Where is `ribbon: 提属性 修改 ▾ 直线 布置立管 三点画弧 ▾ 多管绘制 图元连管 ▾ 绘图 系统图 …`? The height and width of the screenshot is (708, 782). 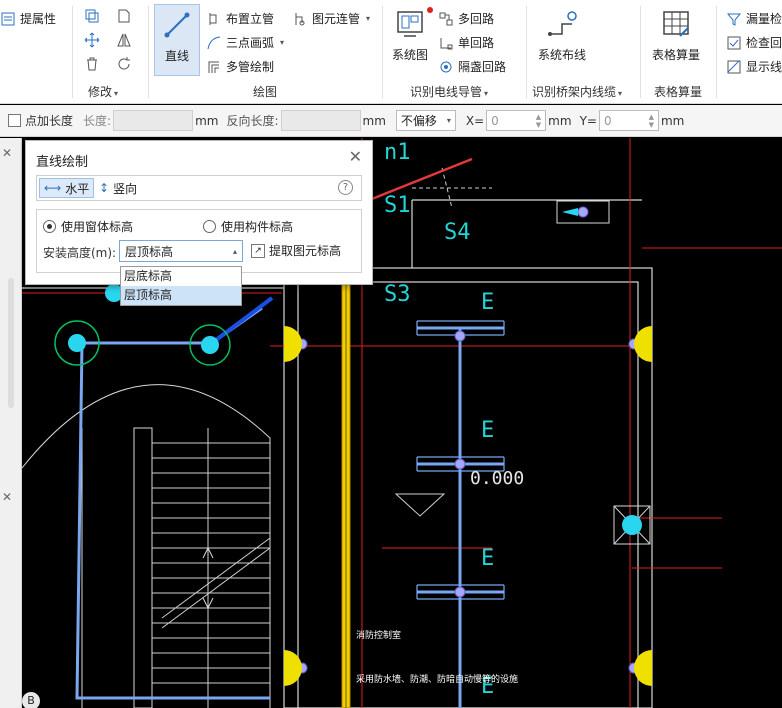
ribbon: 提属性 修改 ▾ 直线 布置立管 三点画弧 ▾ 多管绘制 图元连管 ▾ 绘图 系统图 … is located at coordinates (391, 52).